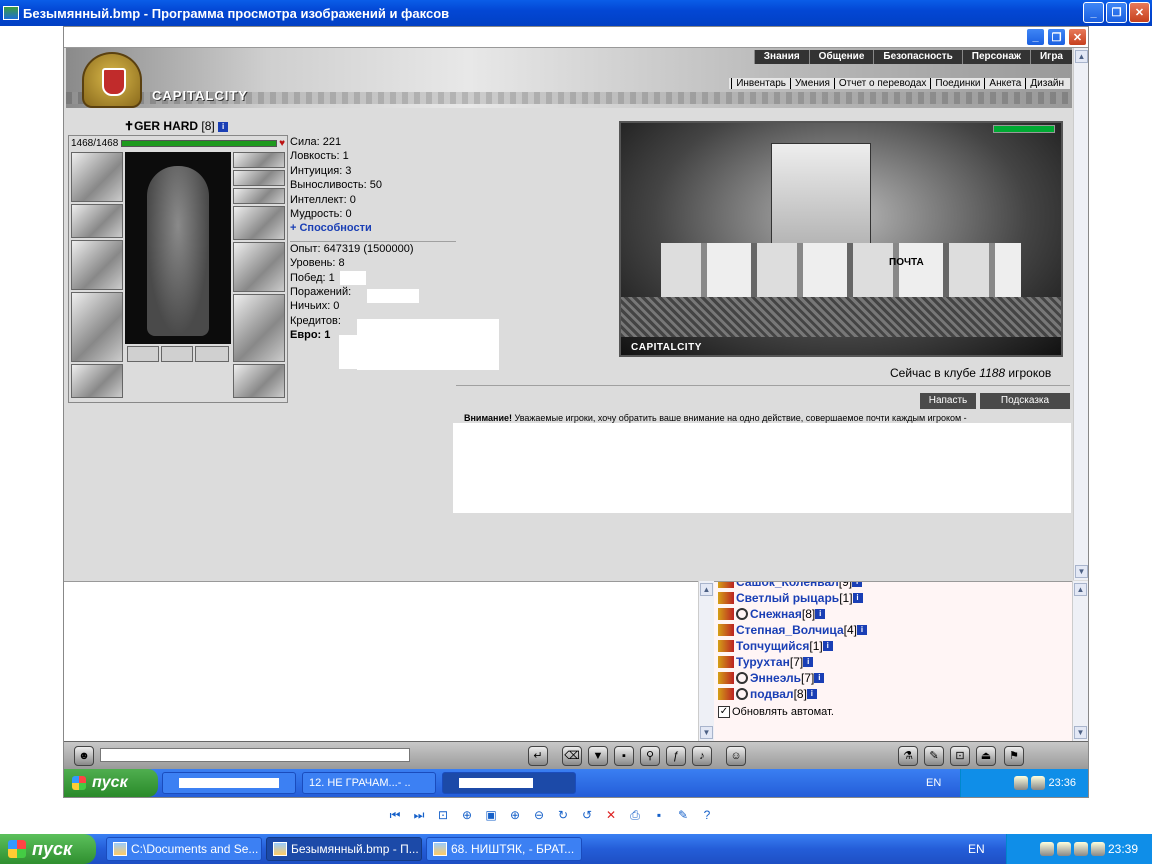 The height and width of the screenshot is (864, 1152). What do you see at coordinates (97, 381) in the screenshot?
I see `belt-slot` at bounding box center [97, 381].